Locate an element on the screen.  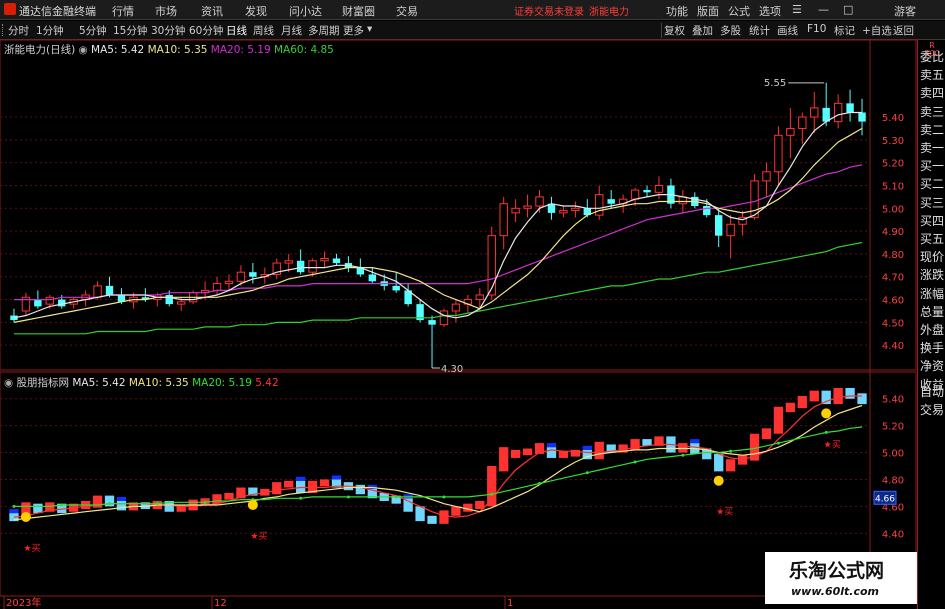
sidebar-item-0: 委比 is located at coordinates (932, 56).